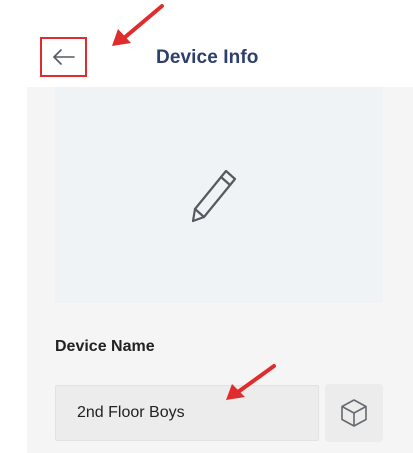 The width and height of the screenshot is (413, 453). I want to click on back-button, so click(63, 57).